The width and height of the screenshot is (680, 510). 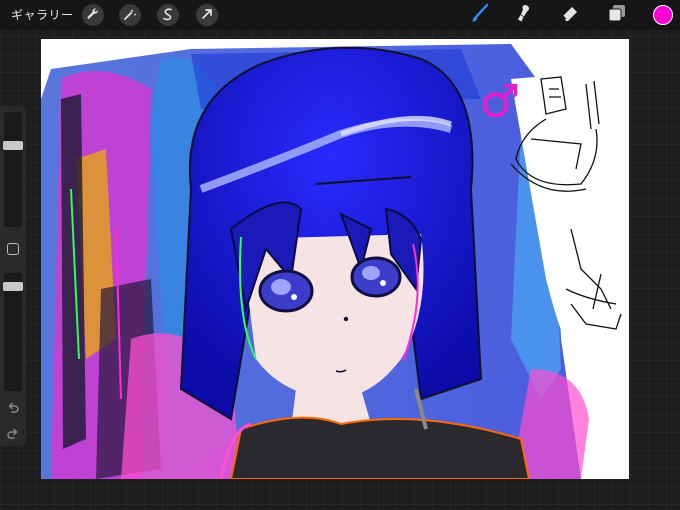 I want to click on transform-arrow-icon, so click(x=207, y=15).